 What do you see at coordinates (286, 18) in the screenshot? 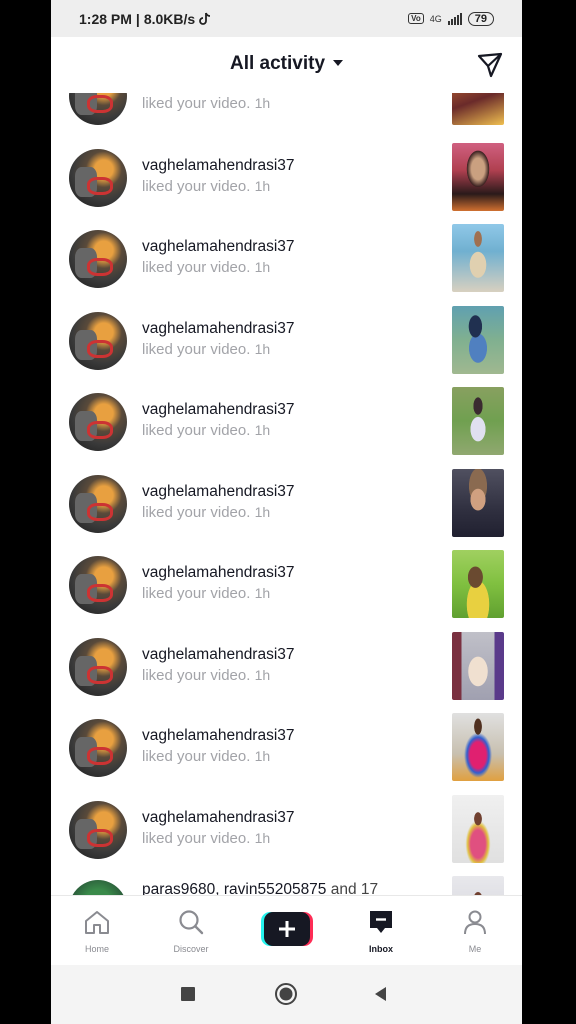
I see `status-bar: 1:28 PM | 8.0KB/s Vo 4G 79` at bounding box center [286, 18].